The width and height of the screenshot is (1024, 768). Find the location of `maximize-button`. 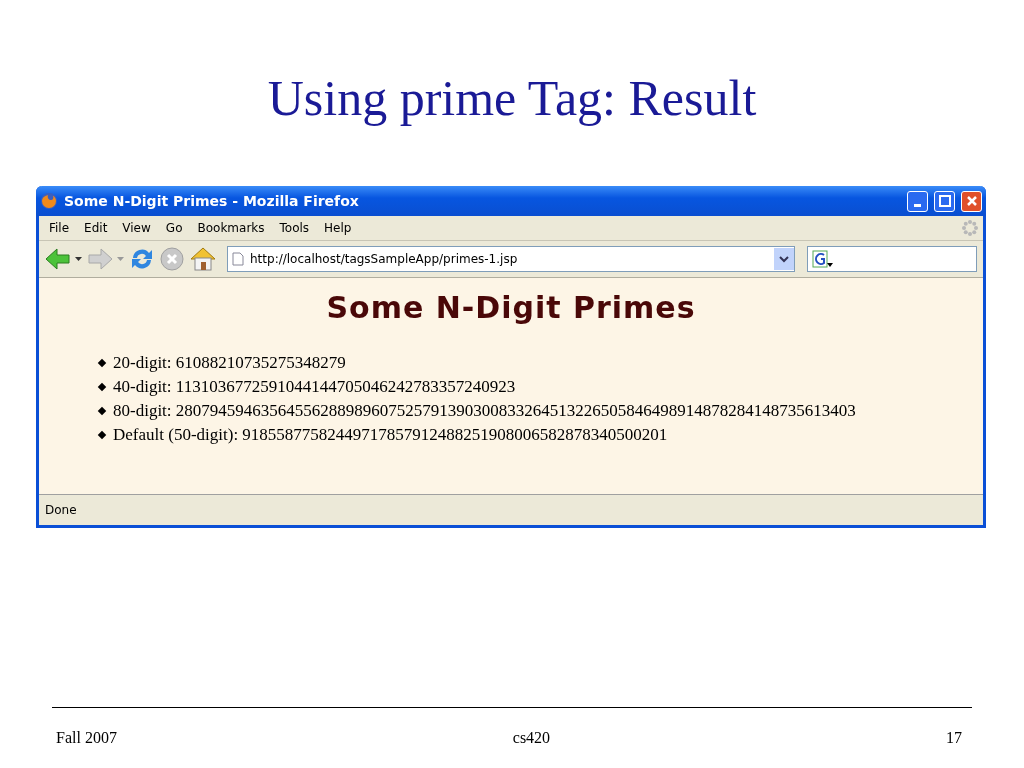

maximize-button is located at coordinates (944, 201).